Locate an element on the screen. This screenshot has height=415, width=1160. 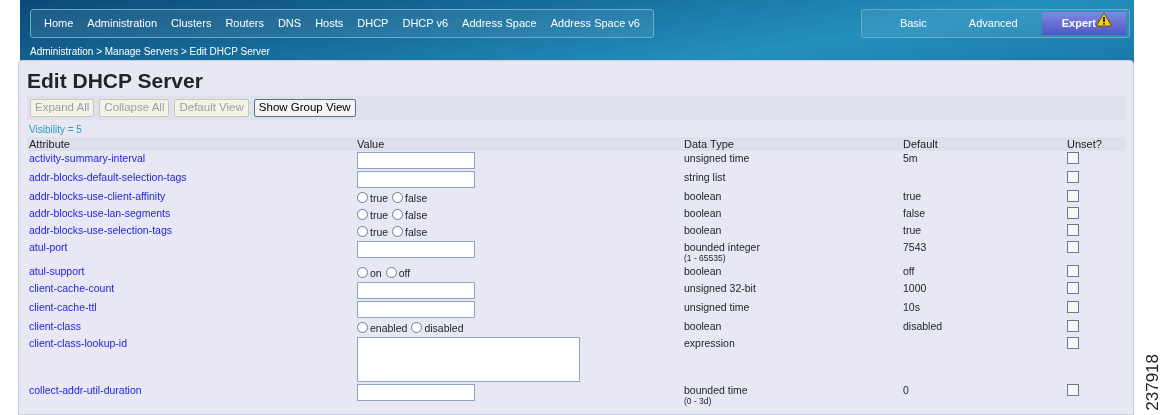
default-value: false is located at coordinates (914, 212).